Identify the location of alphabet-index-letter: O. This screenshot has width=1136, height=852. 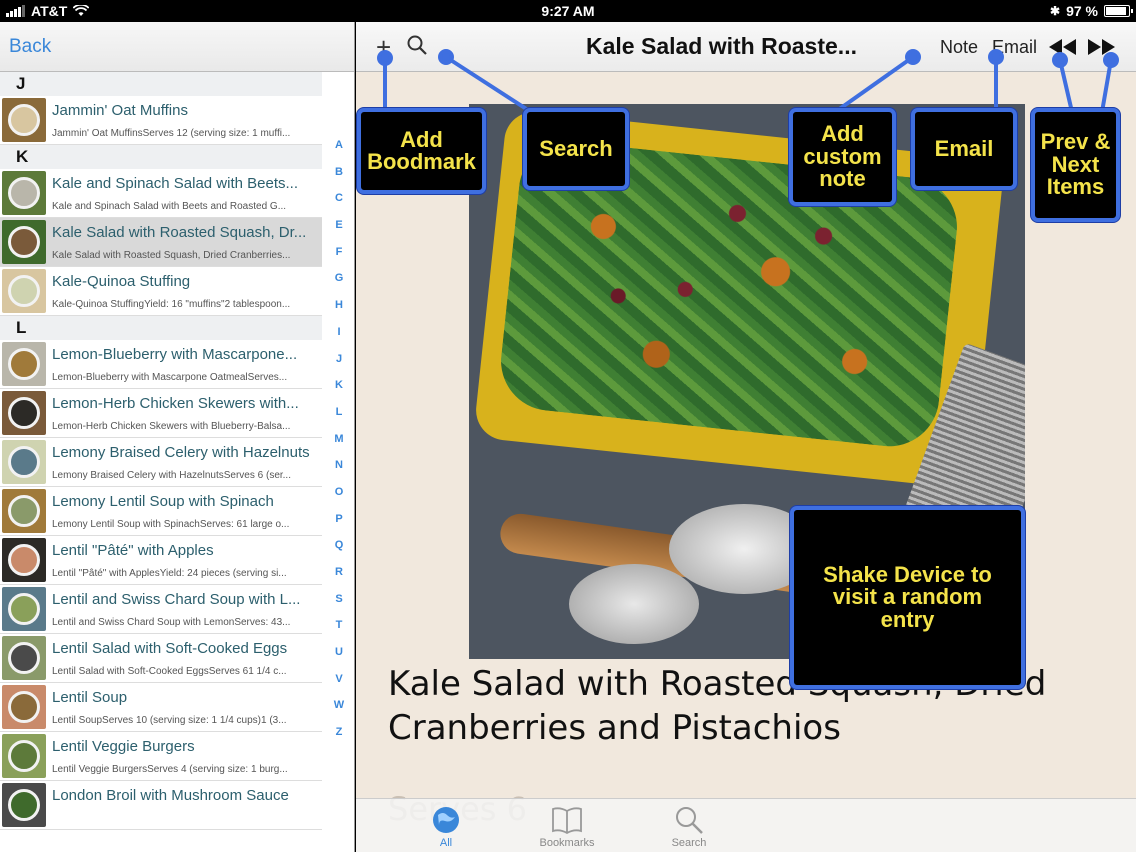
(339, 492).